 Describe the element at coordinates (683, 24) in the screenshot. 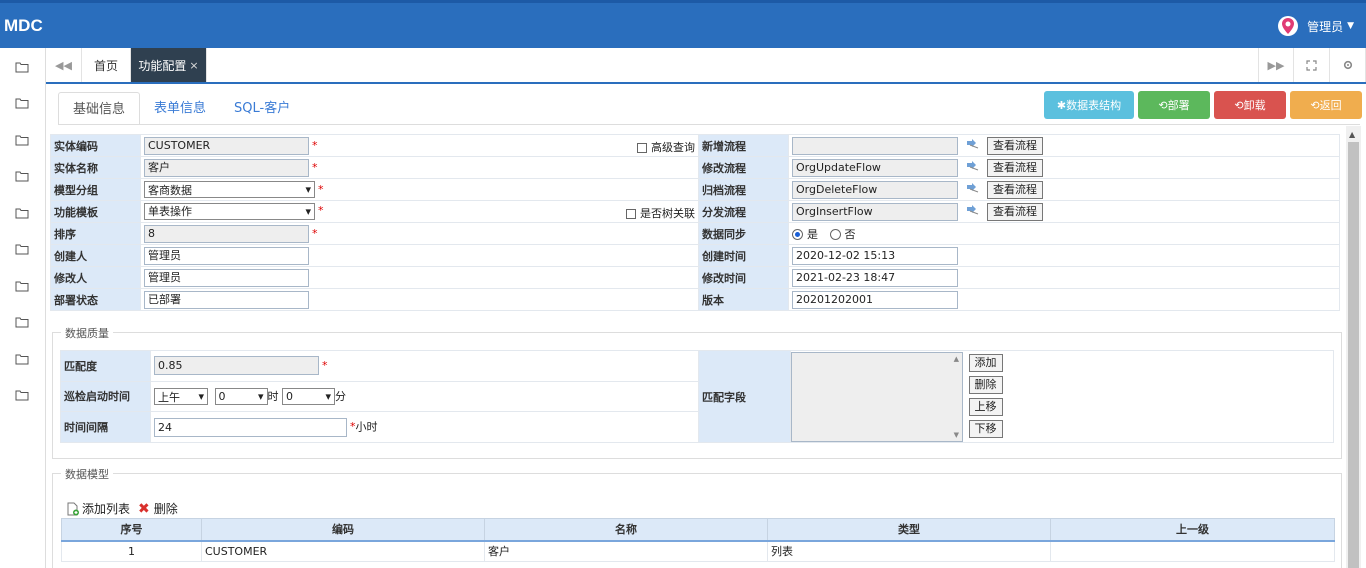

I see `top-bar: MDC 管理员 ▼` at that location.